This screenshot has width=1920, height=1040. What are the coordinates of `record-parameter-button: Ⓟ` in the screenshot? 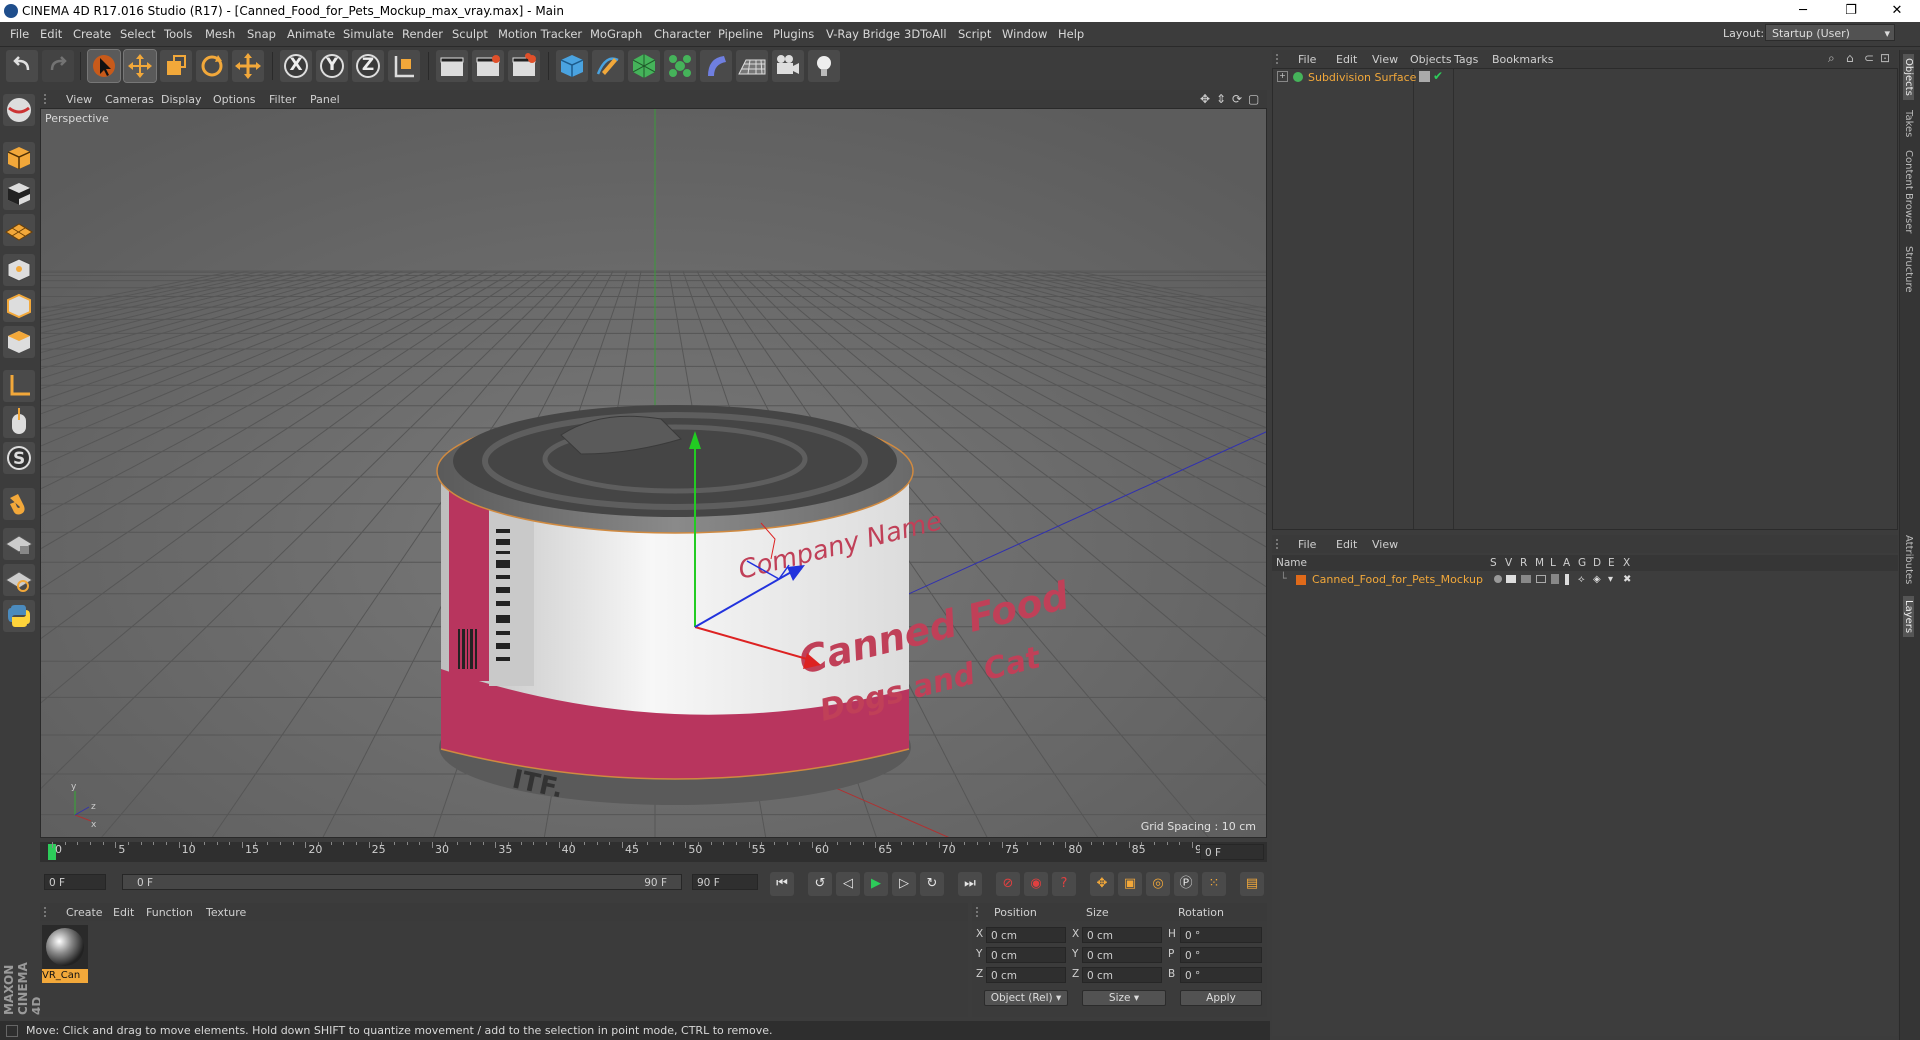 It's located at (1186, 884).